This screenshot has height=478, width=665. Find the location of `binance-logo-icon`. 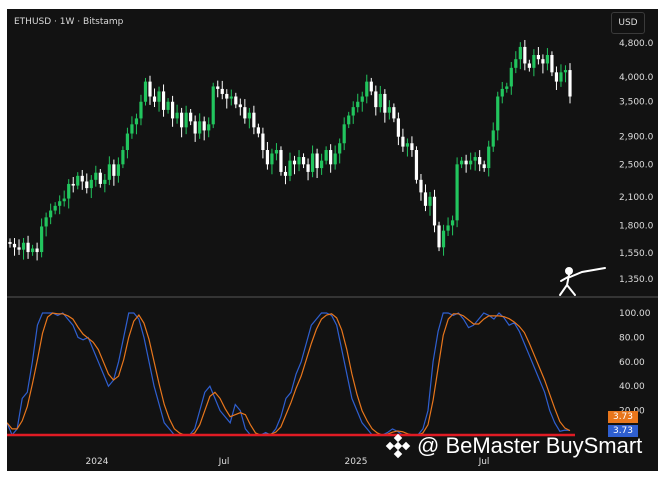

binance-logo-icon is located at coordinates (398, 446).